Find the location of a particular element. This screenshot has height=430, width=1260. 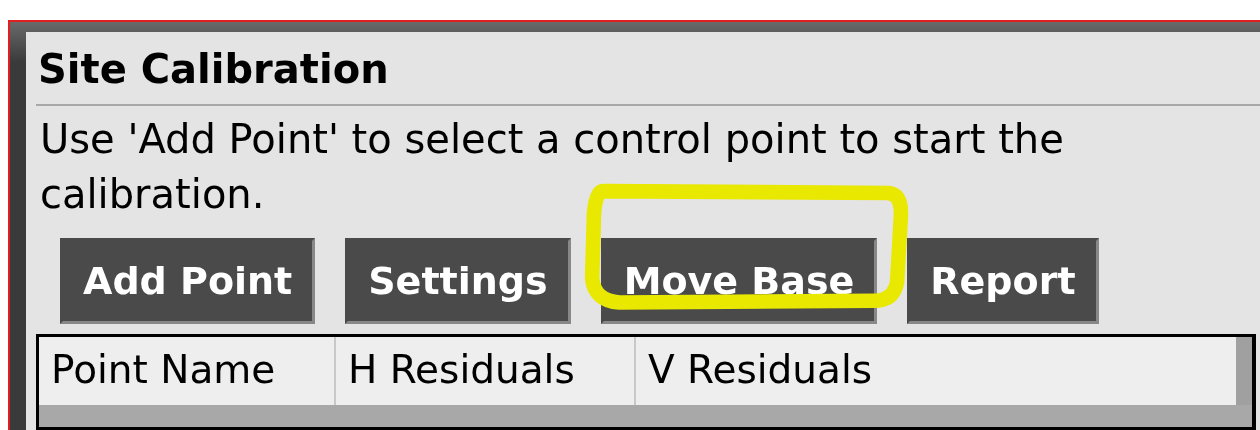

panel-title: Site Calibration is located at coordinates (213, 69).